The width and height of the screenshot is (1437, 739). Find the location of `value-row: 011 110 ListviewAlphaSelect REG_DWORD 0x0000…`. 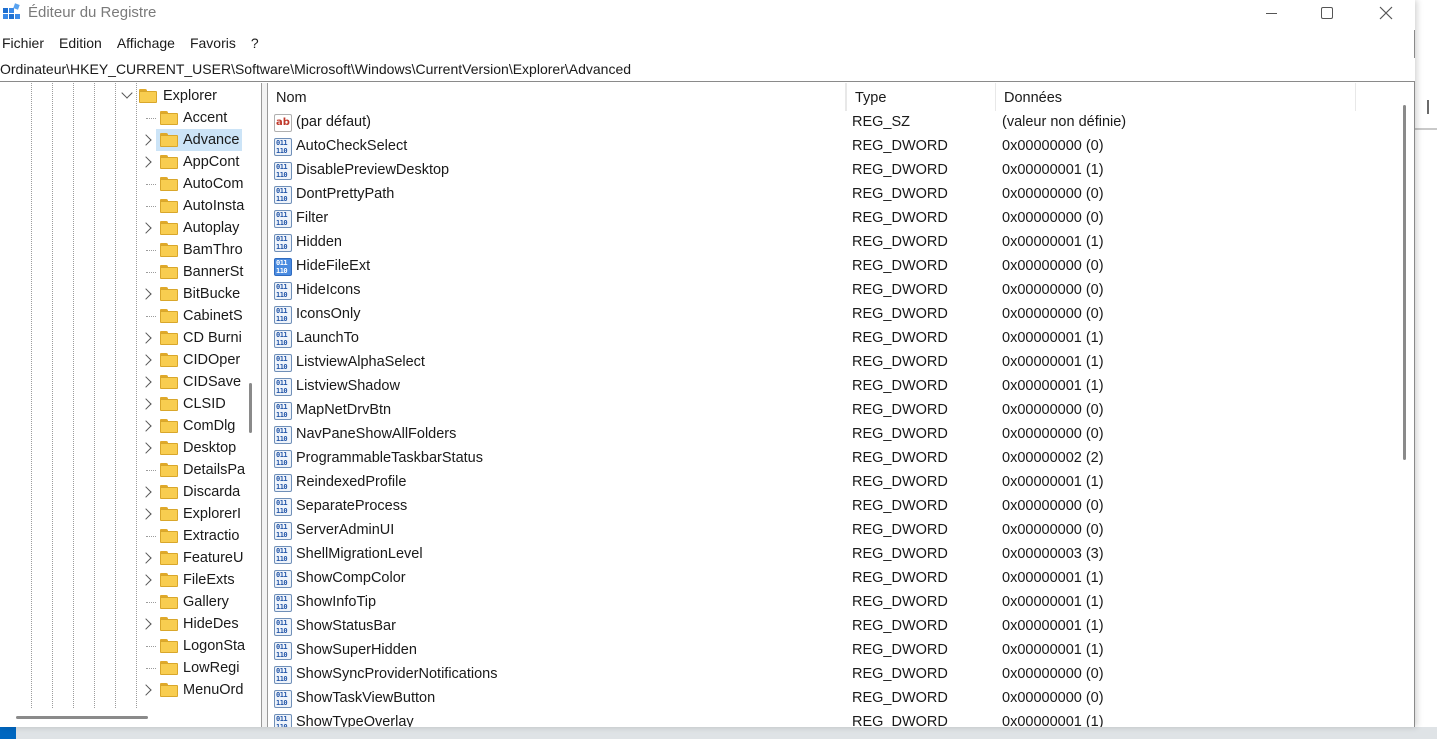

value-row: 011 110 ListviewAlphaSelect REG_DWORD 0x0000… is located at coordinates (831, 363).